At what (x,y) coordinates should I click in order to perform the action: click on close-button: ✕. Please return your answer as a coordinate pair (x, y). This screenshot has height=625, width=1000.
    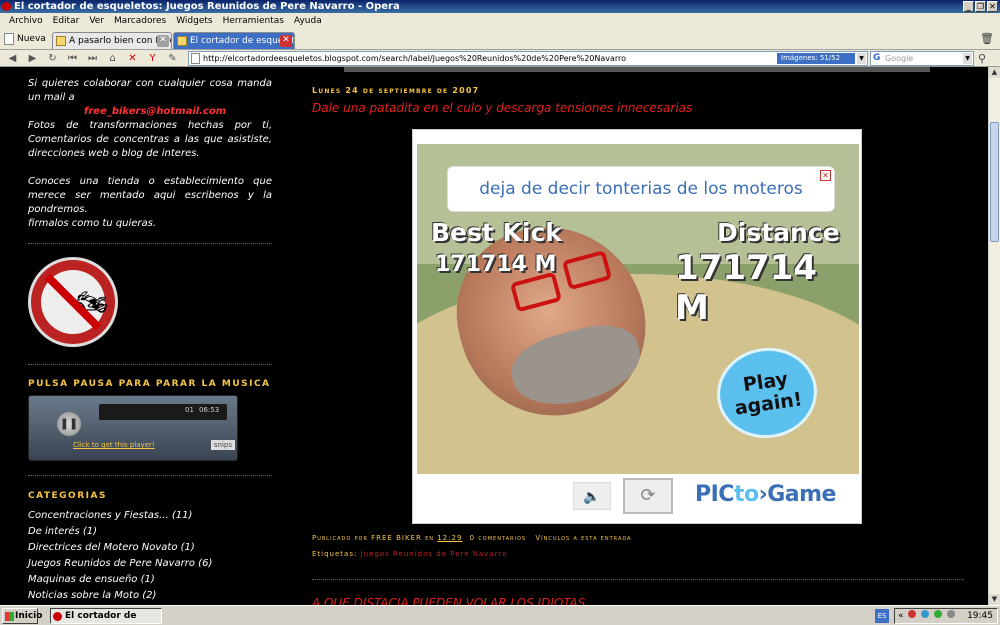
    Looking at the image, I should click on (992, 6).